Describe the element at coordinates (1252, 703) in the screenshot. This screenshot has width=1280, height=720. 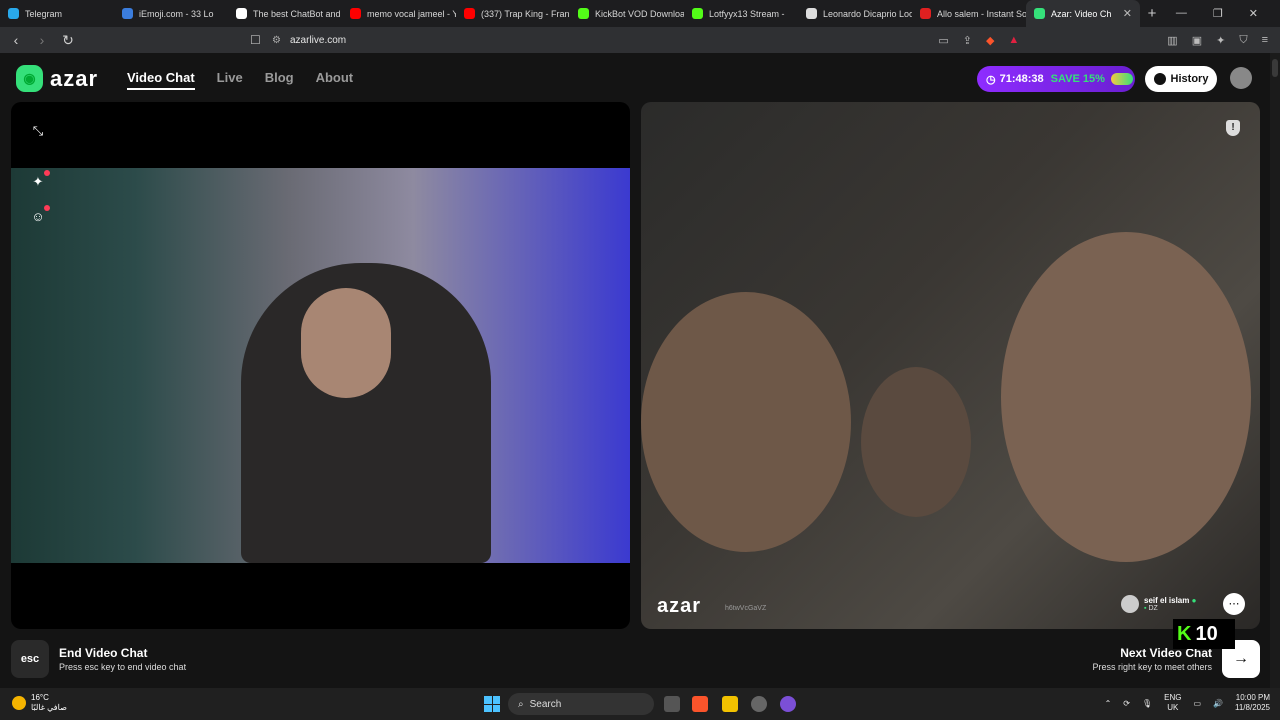
I see `clock: 10:00 PM 11/8/2025` at that location.